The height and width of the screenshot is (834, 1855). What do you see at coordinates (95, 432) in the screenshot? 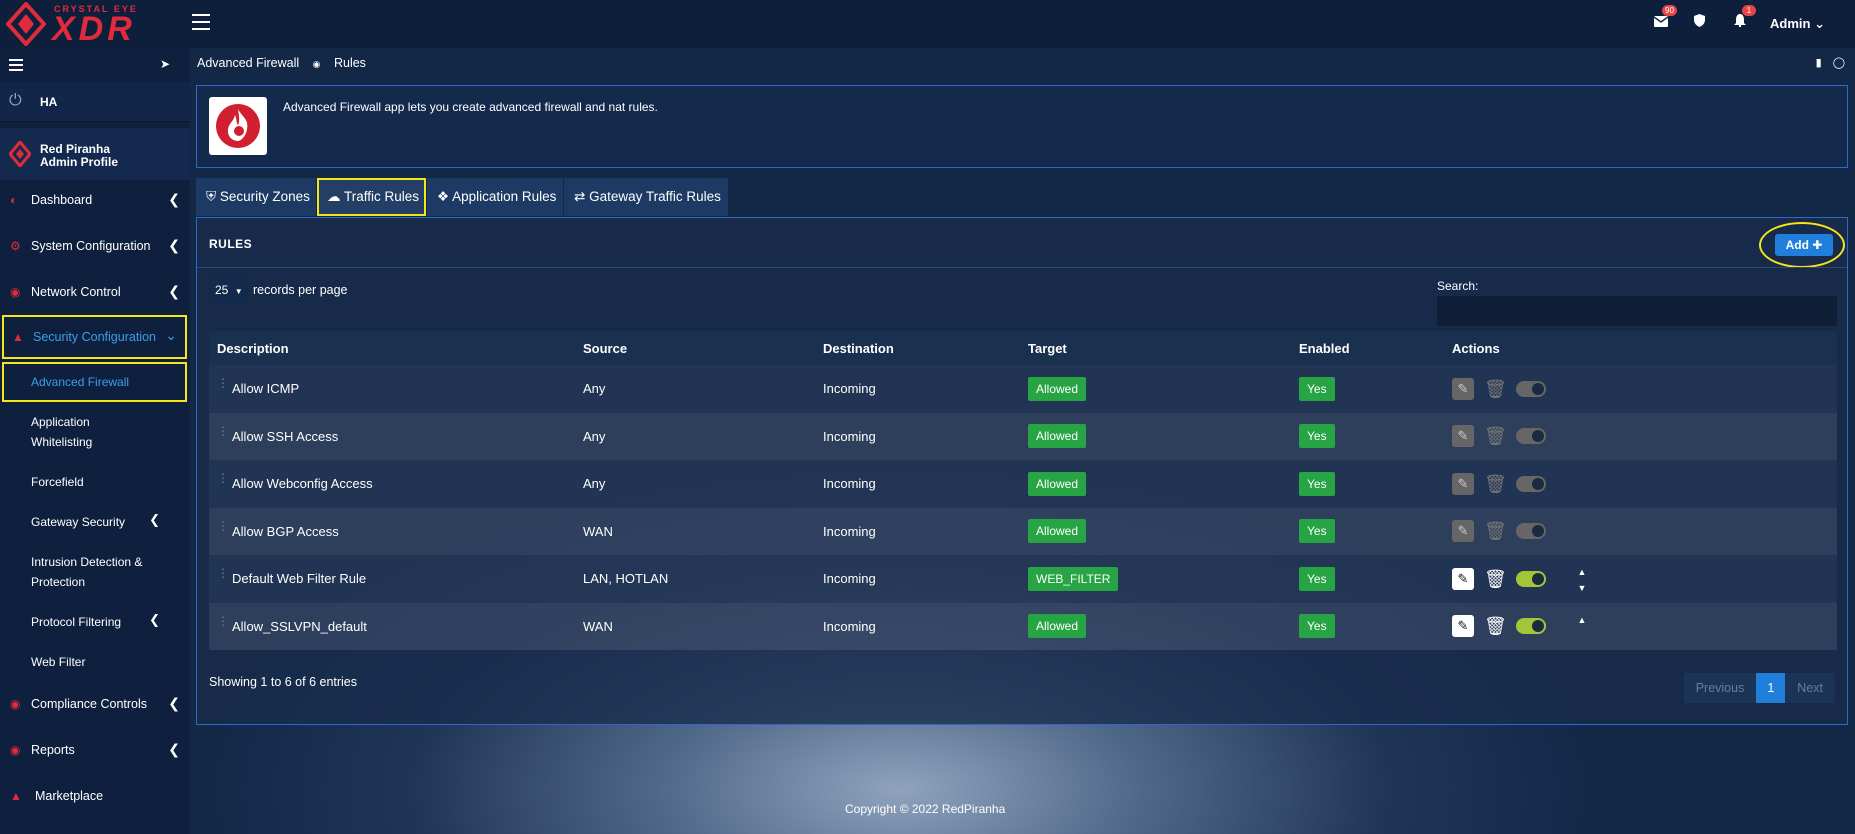
I see `sidebar-subitem-application-whitelisting: Application Whitelisting` at bounding box center [95, 432].